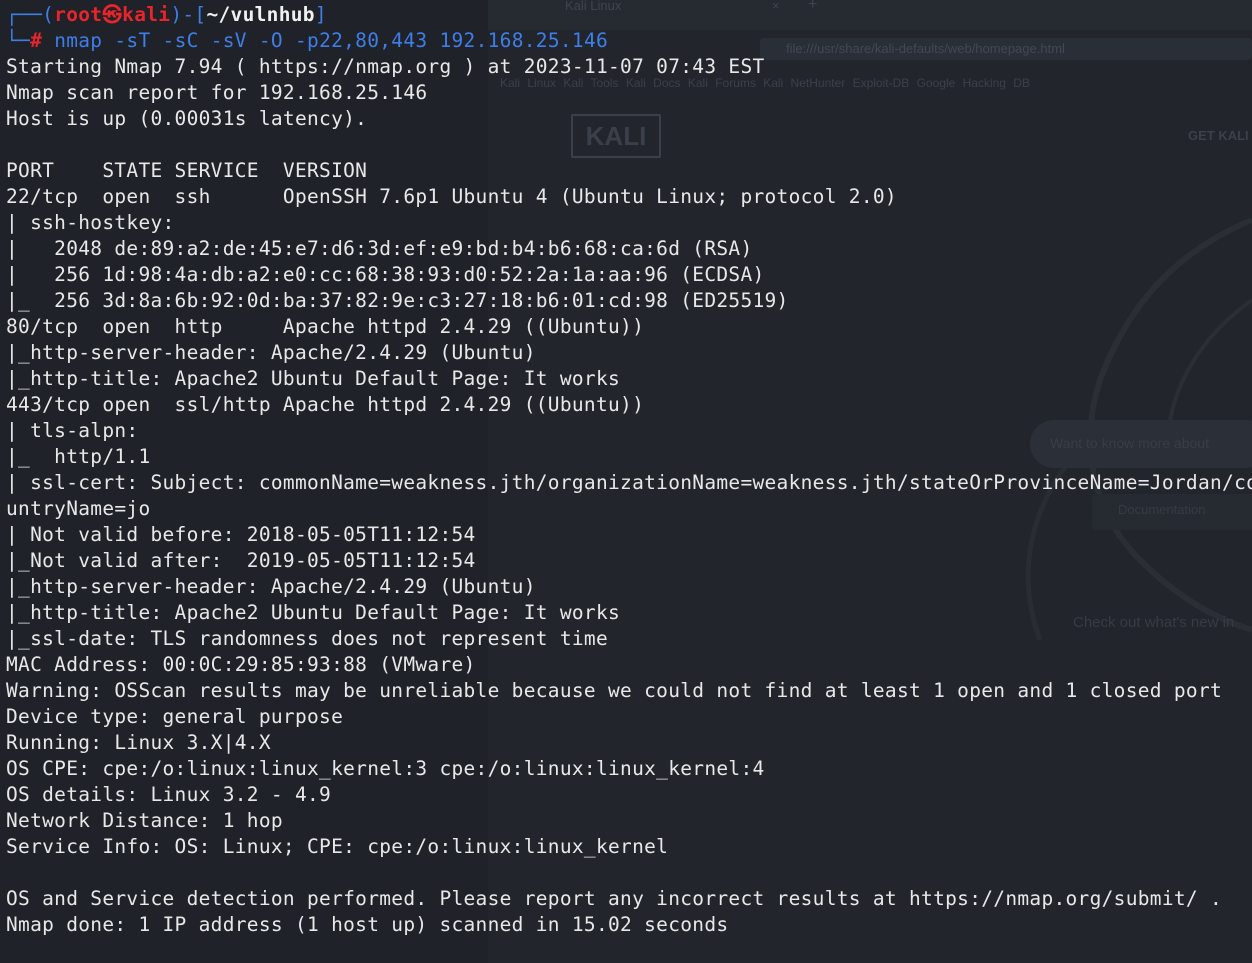 This screenshot has height=963, width=1252. Describe the element at coordinates (241, 560) in the screenshot. I see `output-line: |_Not valid after: 2019-05-05T11:12:54` at that location.